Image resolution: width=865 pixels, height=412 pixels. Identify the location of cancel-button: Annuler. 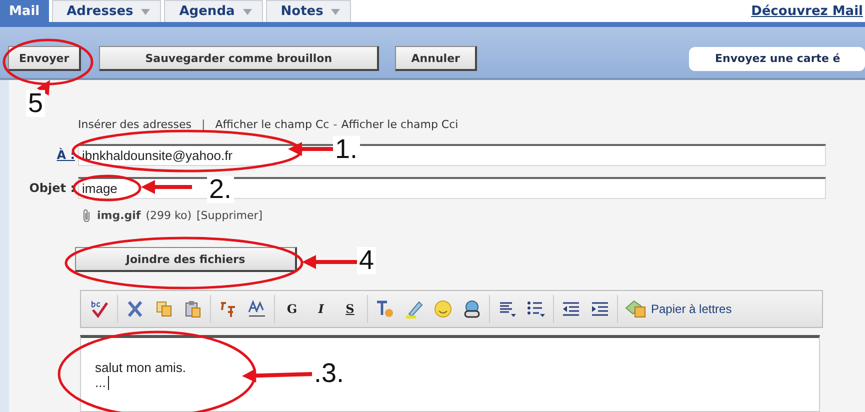
(436, 58).